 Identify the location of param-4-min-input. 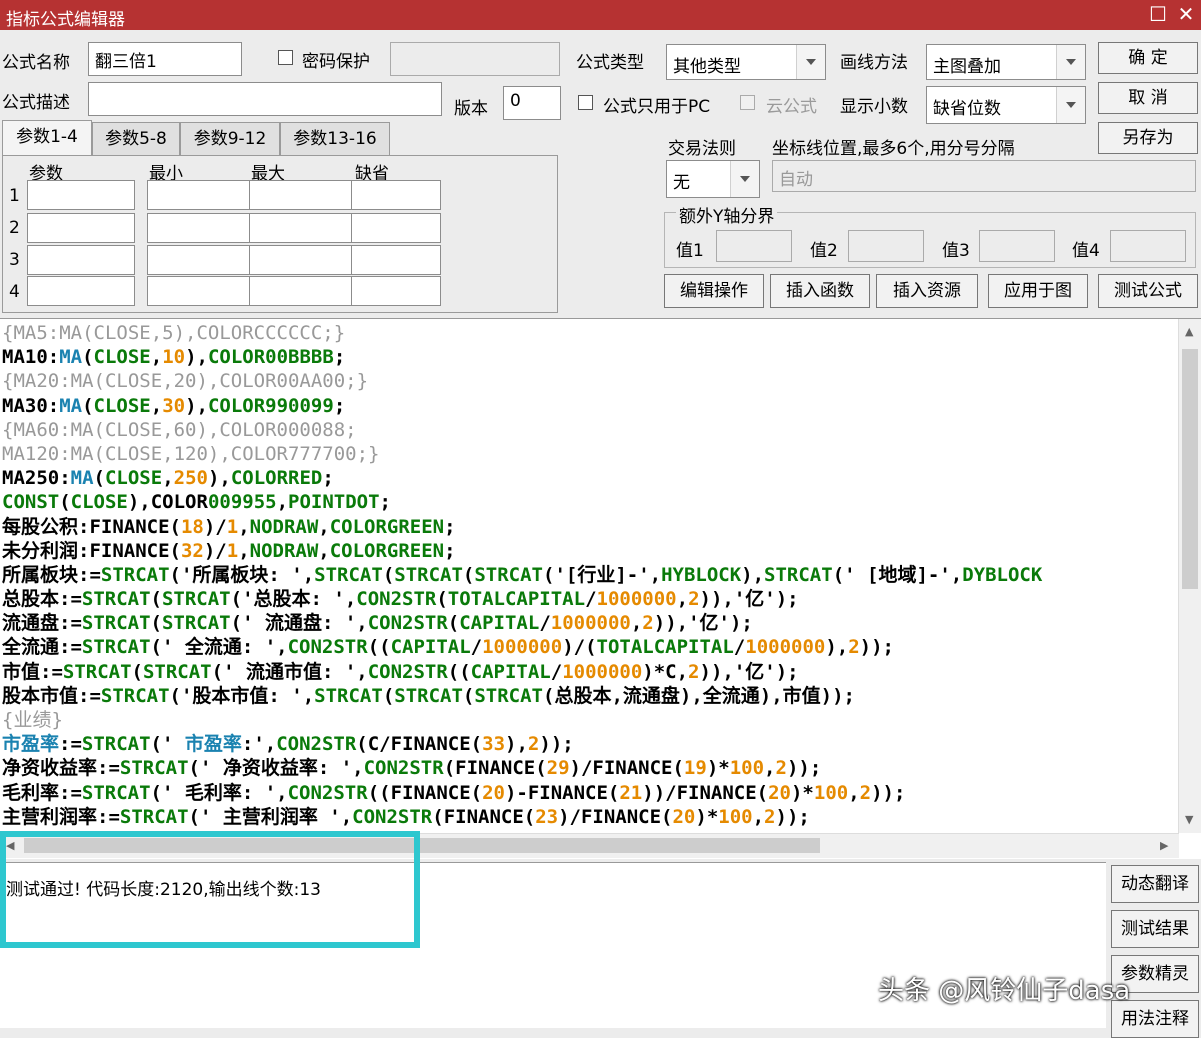
(201, 291).